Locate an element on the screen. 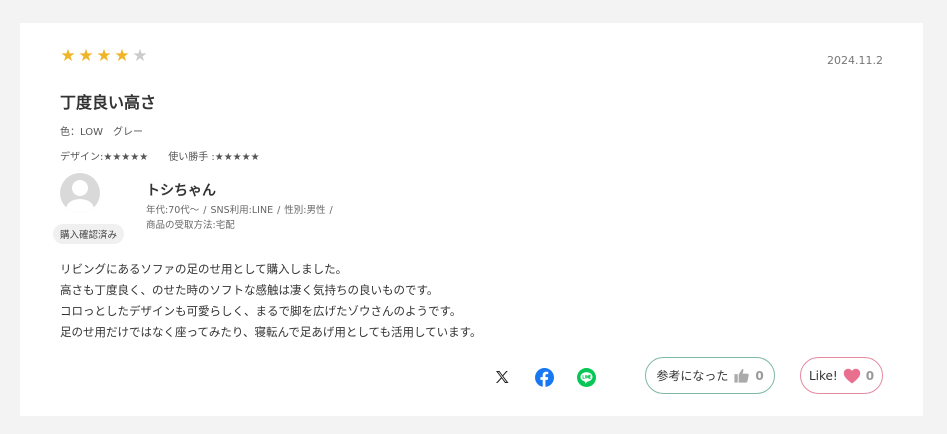 This screenshot has height=434, width=947. helpful-label: 参考になった is located at coordinates (692, 376).